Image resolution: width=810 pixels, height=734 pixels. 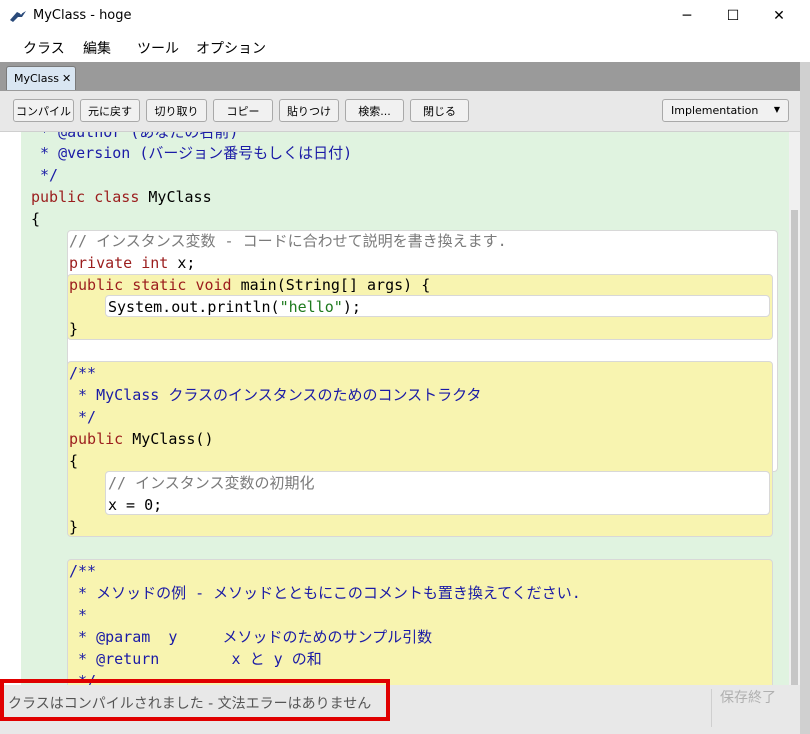 What do you see at coordinates (66, 78) in the screenshot?
I see `tab-close-icon: ✕` at bounding box center [66, 78].